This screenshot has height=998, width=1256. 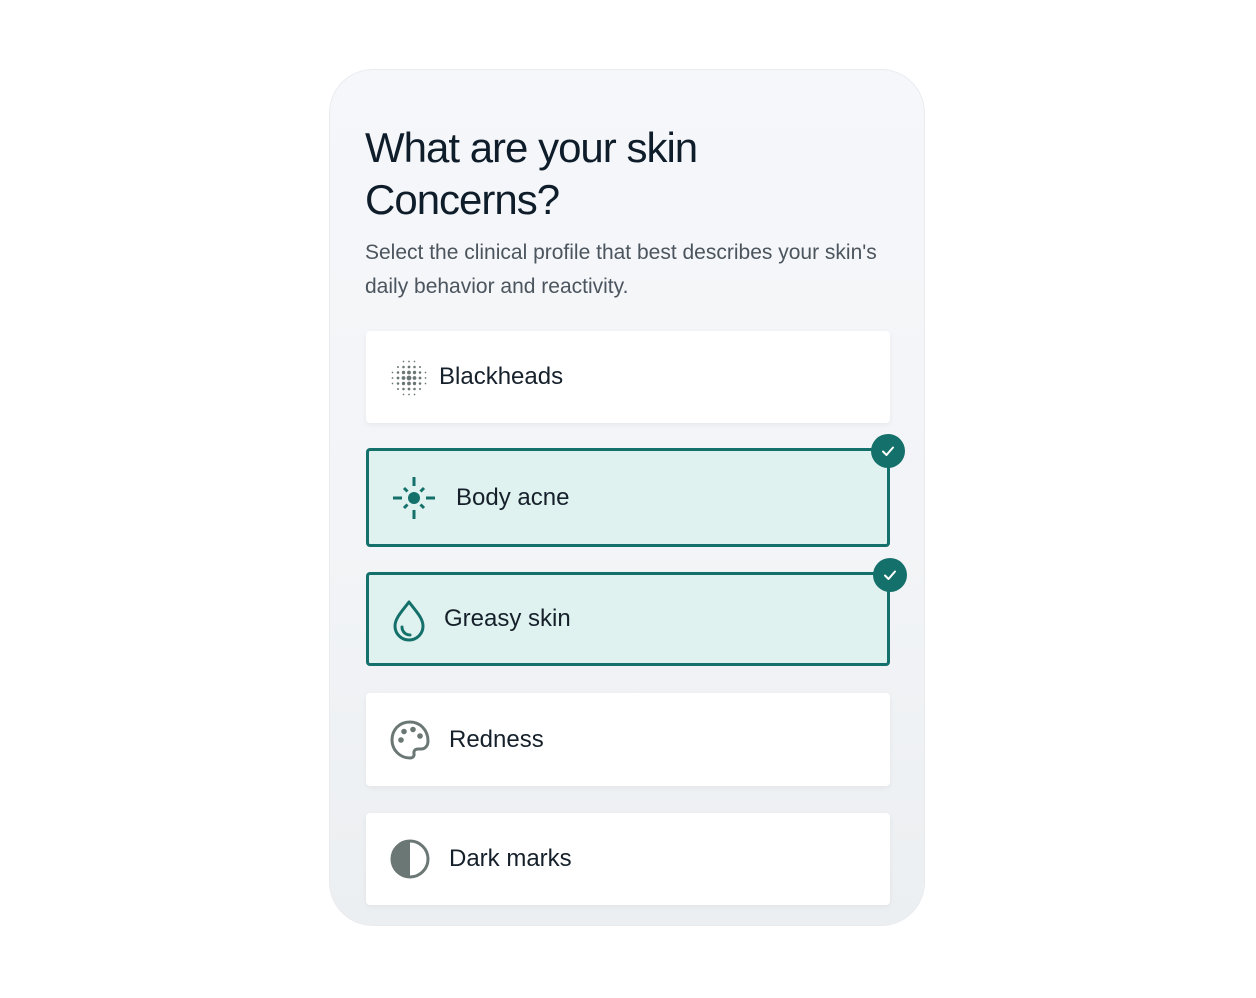 I want to click on option-dark-marks: Dark marks, so click(x=628, y=859).